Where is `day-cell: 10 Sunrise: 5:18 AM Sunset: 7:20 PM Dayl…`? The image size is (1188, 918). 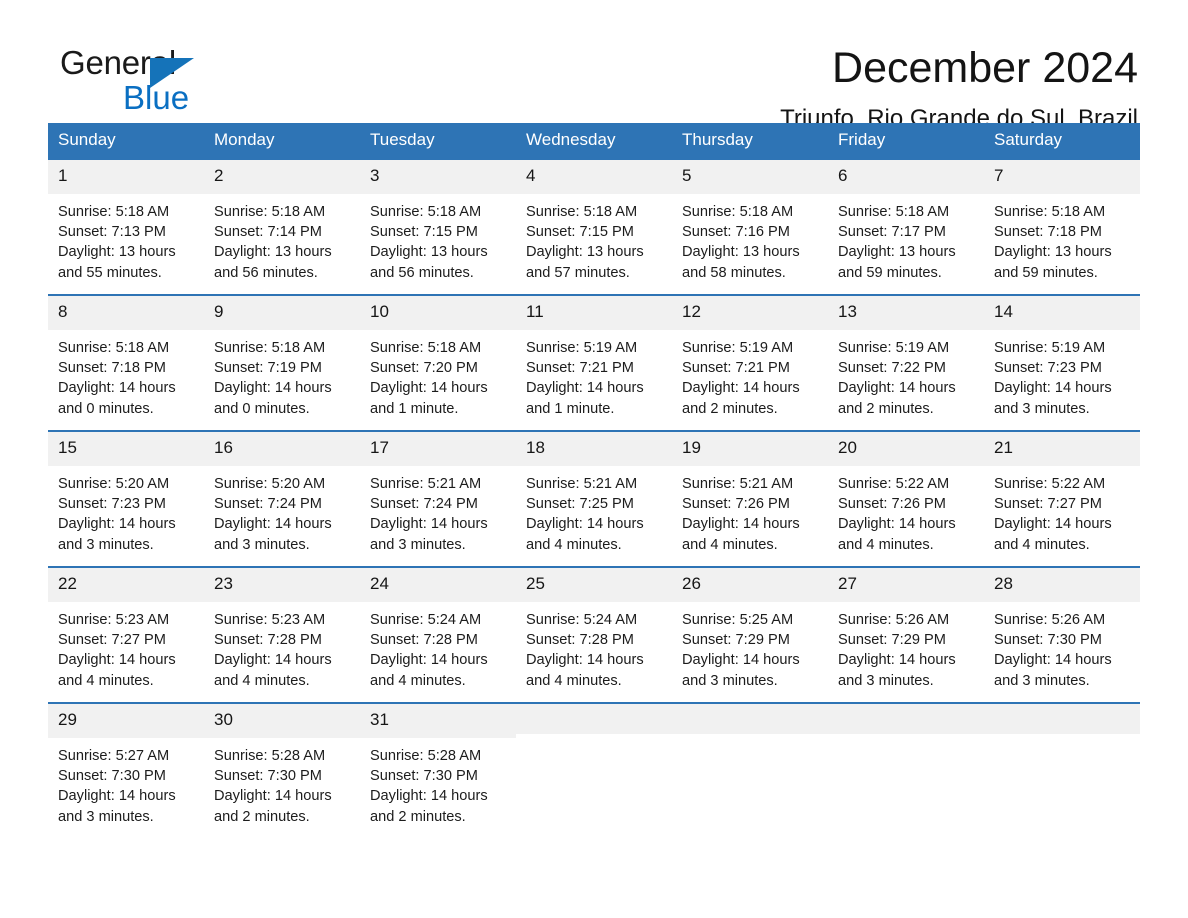 day-cell: 10 Sunrise: 5:18 AM Sunset: 7:20 PM Dayl… is located at coordinates (438, 363).